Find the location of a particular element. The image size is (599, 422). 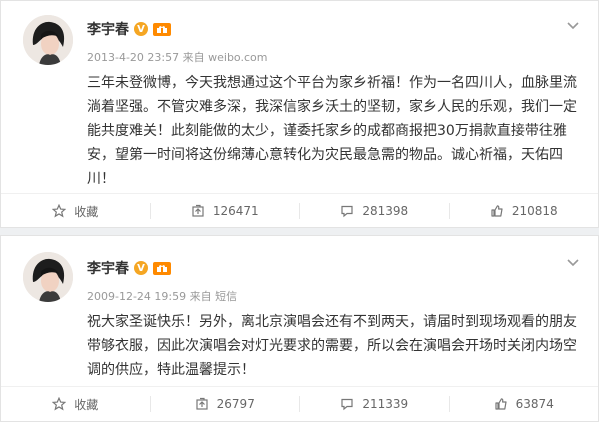

action-bar: 收藏 126471 281398 210818 is located at coordinates (299, 211).